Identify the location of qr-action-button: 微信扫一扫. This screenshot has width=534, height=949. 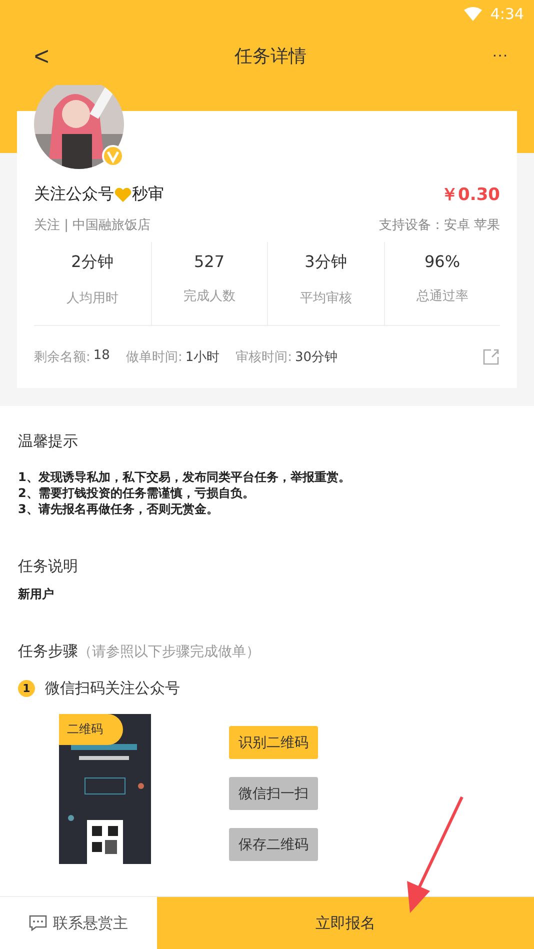
(273, 793).